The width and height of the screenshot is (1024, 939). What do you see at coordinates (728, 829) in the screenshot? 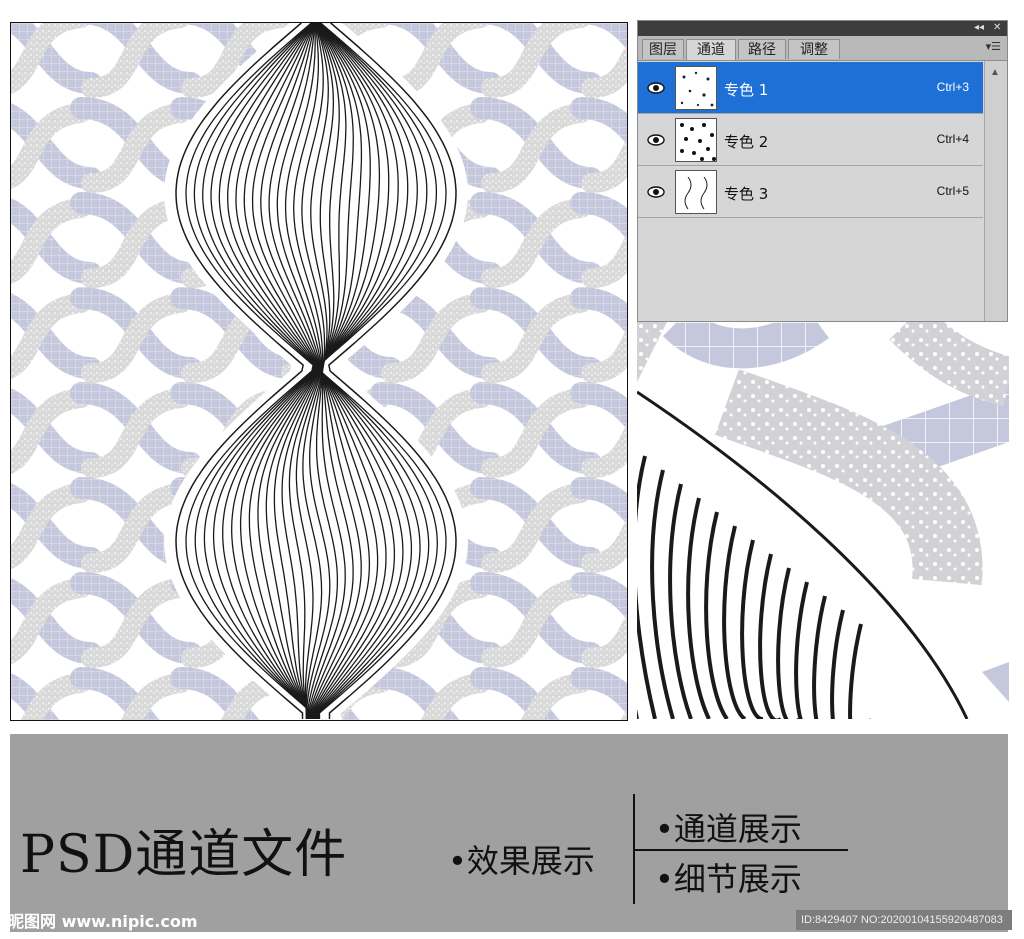
I see `channel-label: •通道展示` at bounding box center [728, 829].